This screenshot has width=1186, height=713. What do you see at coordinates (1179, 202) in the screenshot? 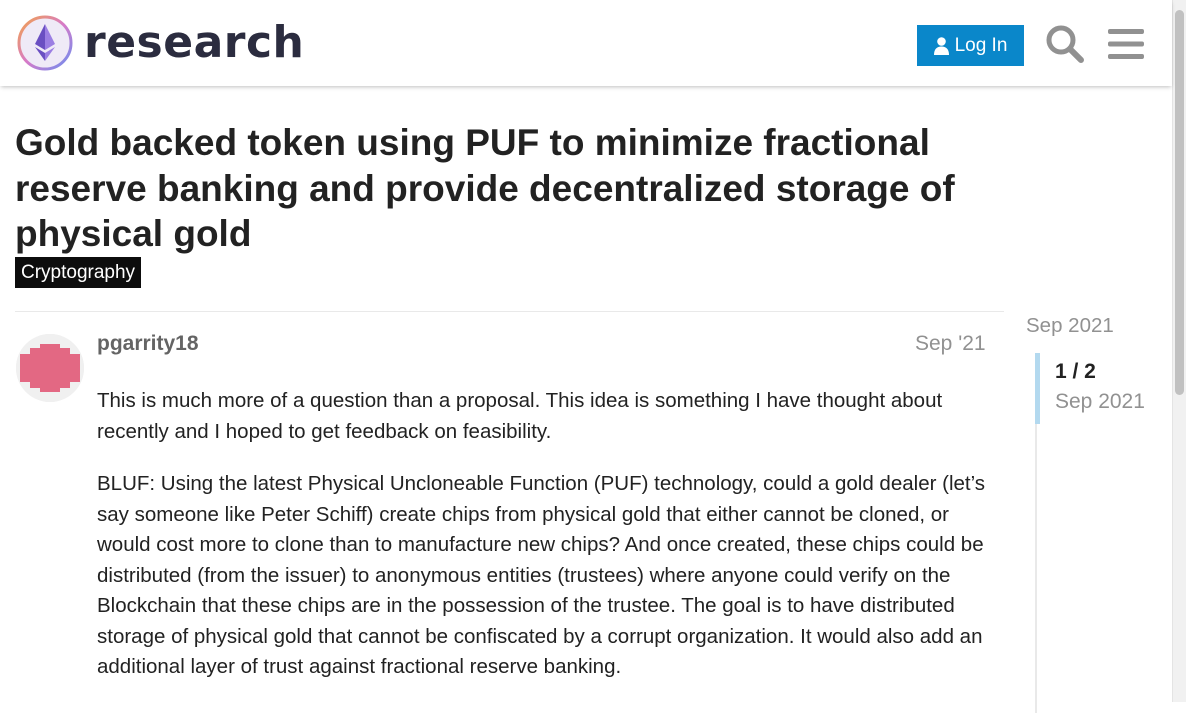
I see `scrollbar-thumb` at bounding box center [1179, 202].